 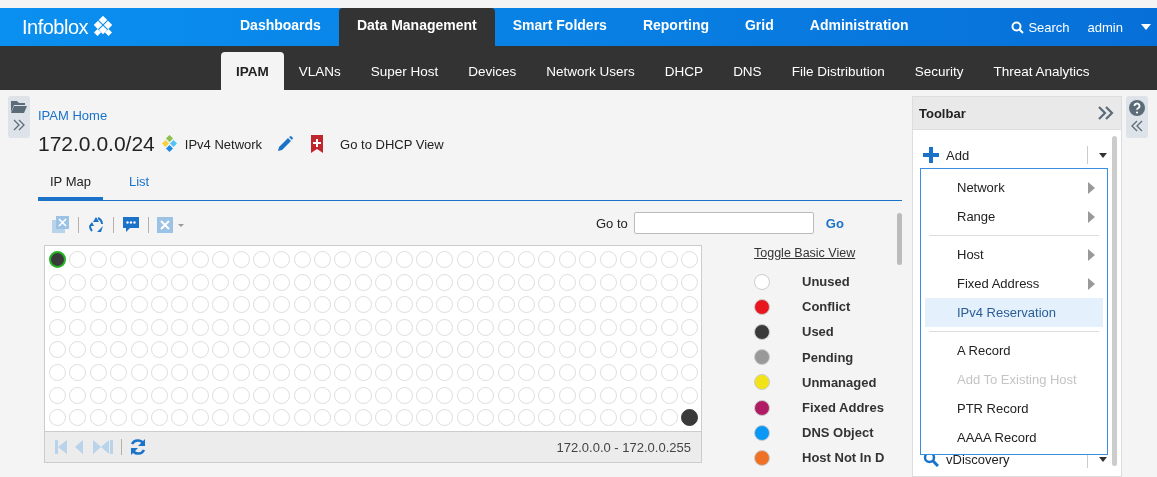 What do you see at coordinates (675, 27) in the screenshot?
I see `nav-tab: Reporting` at bounding box center [675, 27].